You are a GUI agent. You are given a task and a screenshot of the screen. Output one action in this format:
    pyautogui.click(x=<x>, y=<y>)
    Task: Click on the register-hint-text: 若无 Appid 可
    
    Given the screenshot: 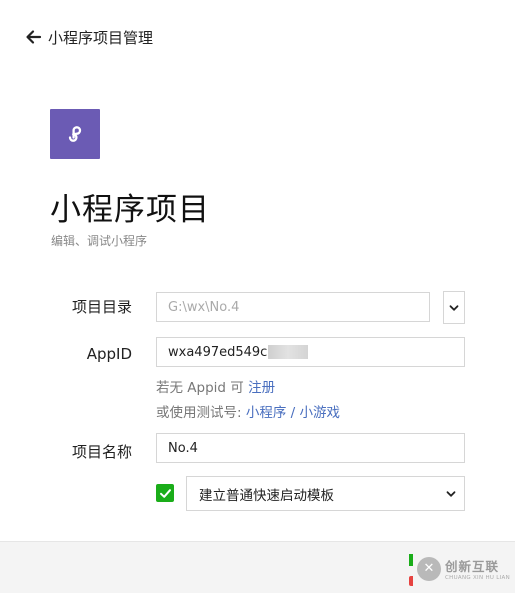 What is the action you would take?
    pyautogui.click(x=202, y=388)
    